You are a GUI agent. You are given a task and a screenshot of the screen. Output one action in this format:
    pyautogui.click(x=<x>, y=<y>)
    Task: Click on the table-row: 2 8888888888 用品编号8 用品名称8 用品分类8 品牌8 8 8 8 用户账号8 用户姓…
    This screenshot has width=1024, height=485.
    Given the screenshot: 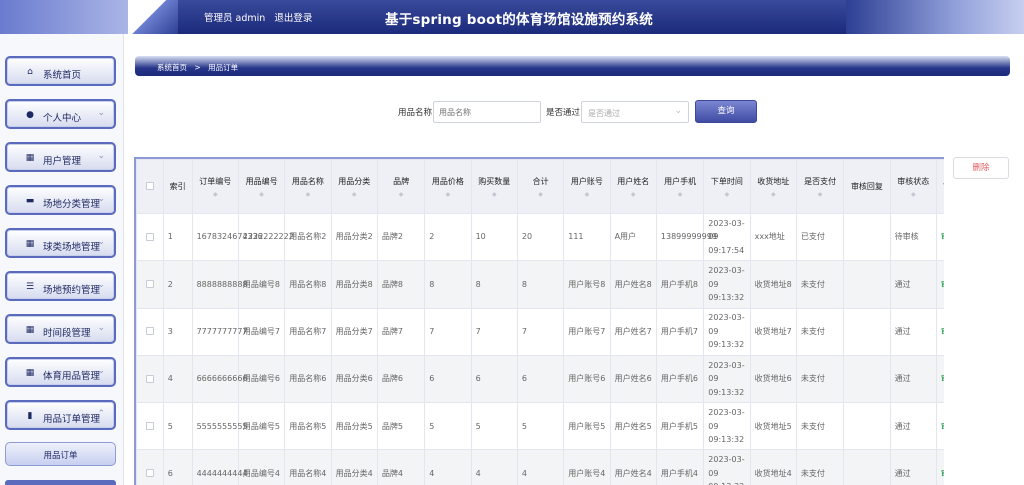 What is the action you would take?
    pyautogui.click(x=540, y=284)
    